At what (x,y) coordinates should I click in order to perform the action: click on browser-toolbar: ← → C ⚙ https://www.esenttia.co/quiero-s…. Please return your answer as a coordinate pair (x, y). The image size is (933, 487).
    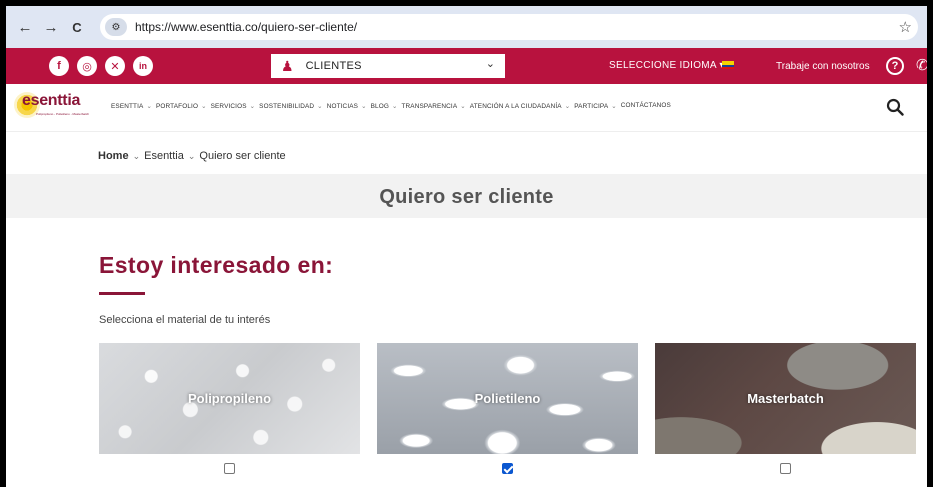
    Looking at the image, I should click on (466, 27).